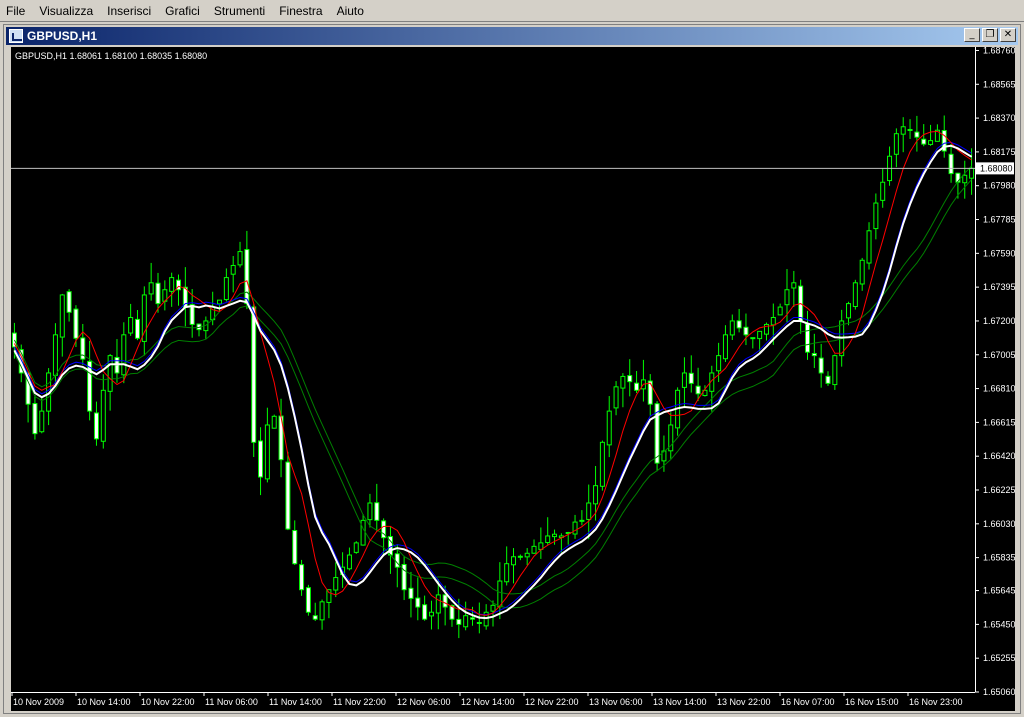  Describe the element at coordinates (999, 253) in the screenshot. I see `price-tick-label: 1.67590` at that location.